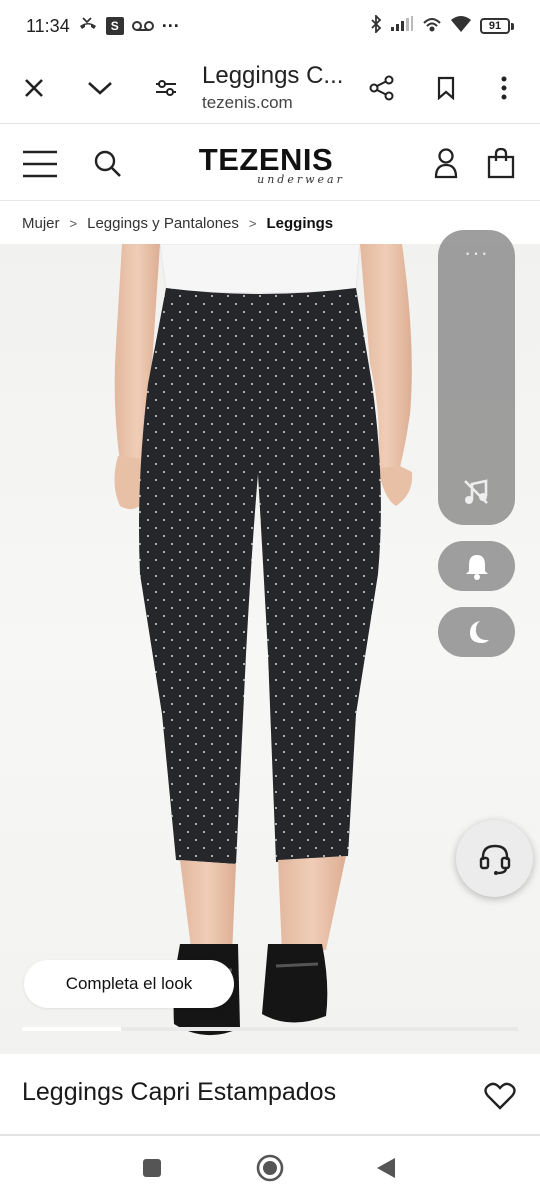 The height and width of the screenshot is (1200, 540). I want to click on square-icon, so click(152, 1168).